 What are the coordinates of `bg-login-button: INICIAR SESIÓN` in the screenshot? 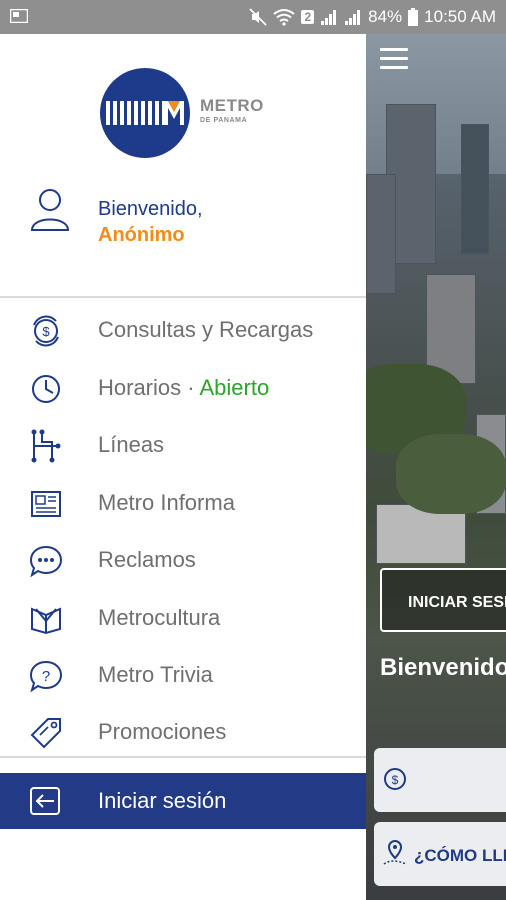 It's located at (443, 600).